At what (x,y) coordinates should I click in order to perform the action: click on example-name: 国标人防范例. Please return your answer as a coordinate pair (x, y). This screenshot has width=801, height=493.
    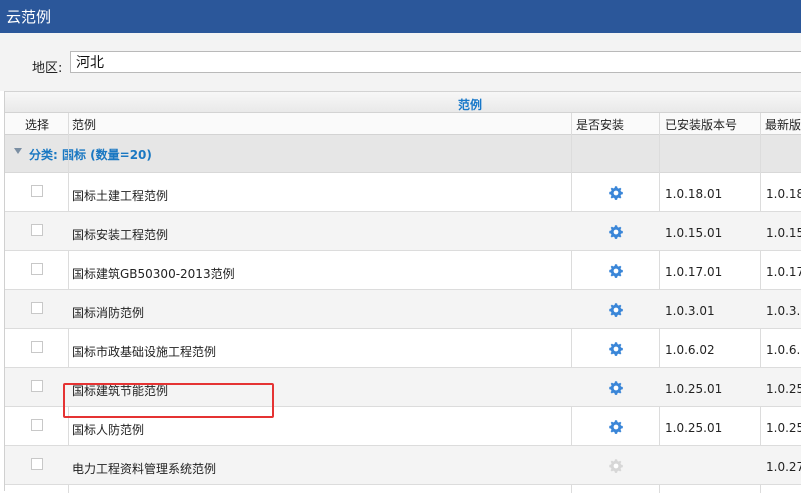
    Looking at the image, I should click on (108, 430).